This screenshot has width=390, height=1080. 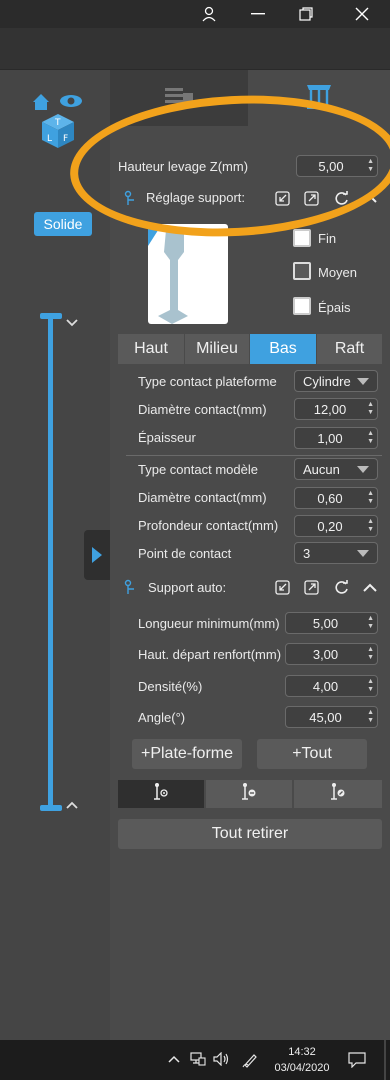 What do you see at coordinates (302, 1060) in the screenshot?
I see `taskbar-clock: 14:32 03/04/2020` at bounding box center [302, 1060].